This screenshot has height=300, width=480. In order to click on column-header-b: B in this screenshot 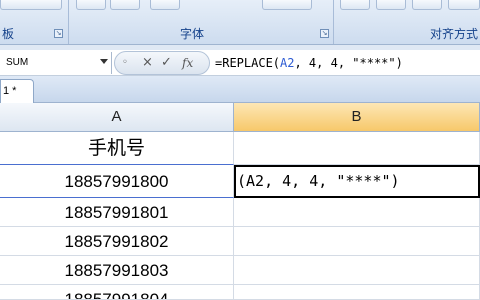, I will do `click(357, 117)`.